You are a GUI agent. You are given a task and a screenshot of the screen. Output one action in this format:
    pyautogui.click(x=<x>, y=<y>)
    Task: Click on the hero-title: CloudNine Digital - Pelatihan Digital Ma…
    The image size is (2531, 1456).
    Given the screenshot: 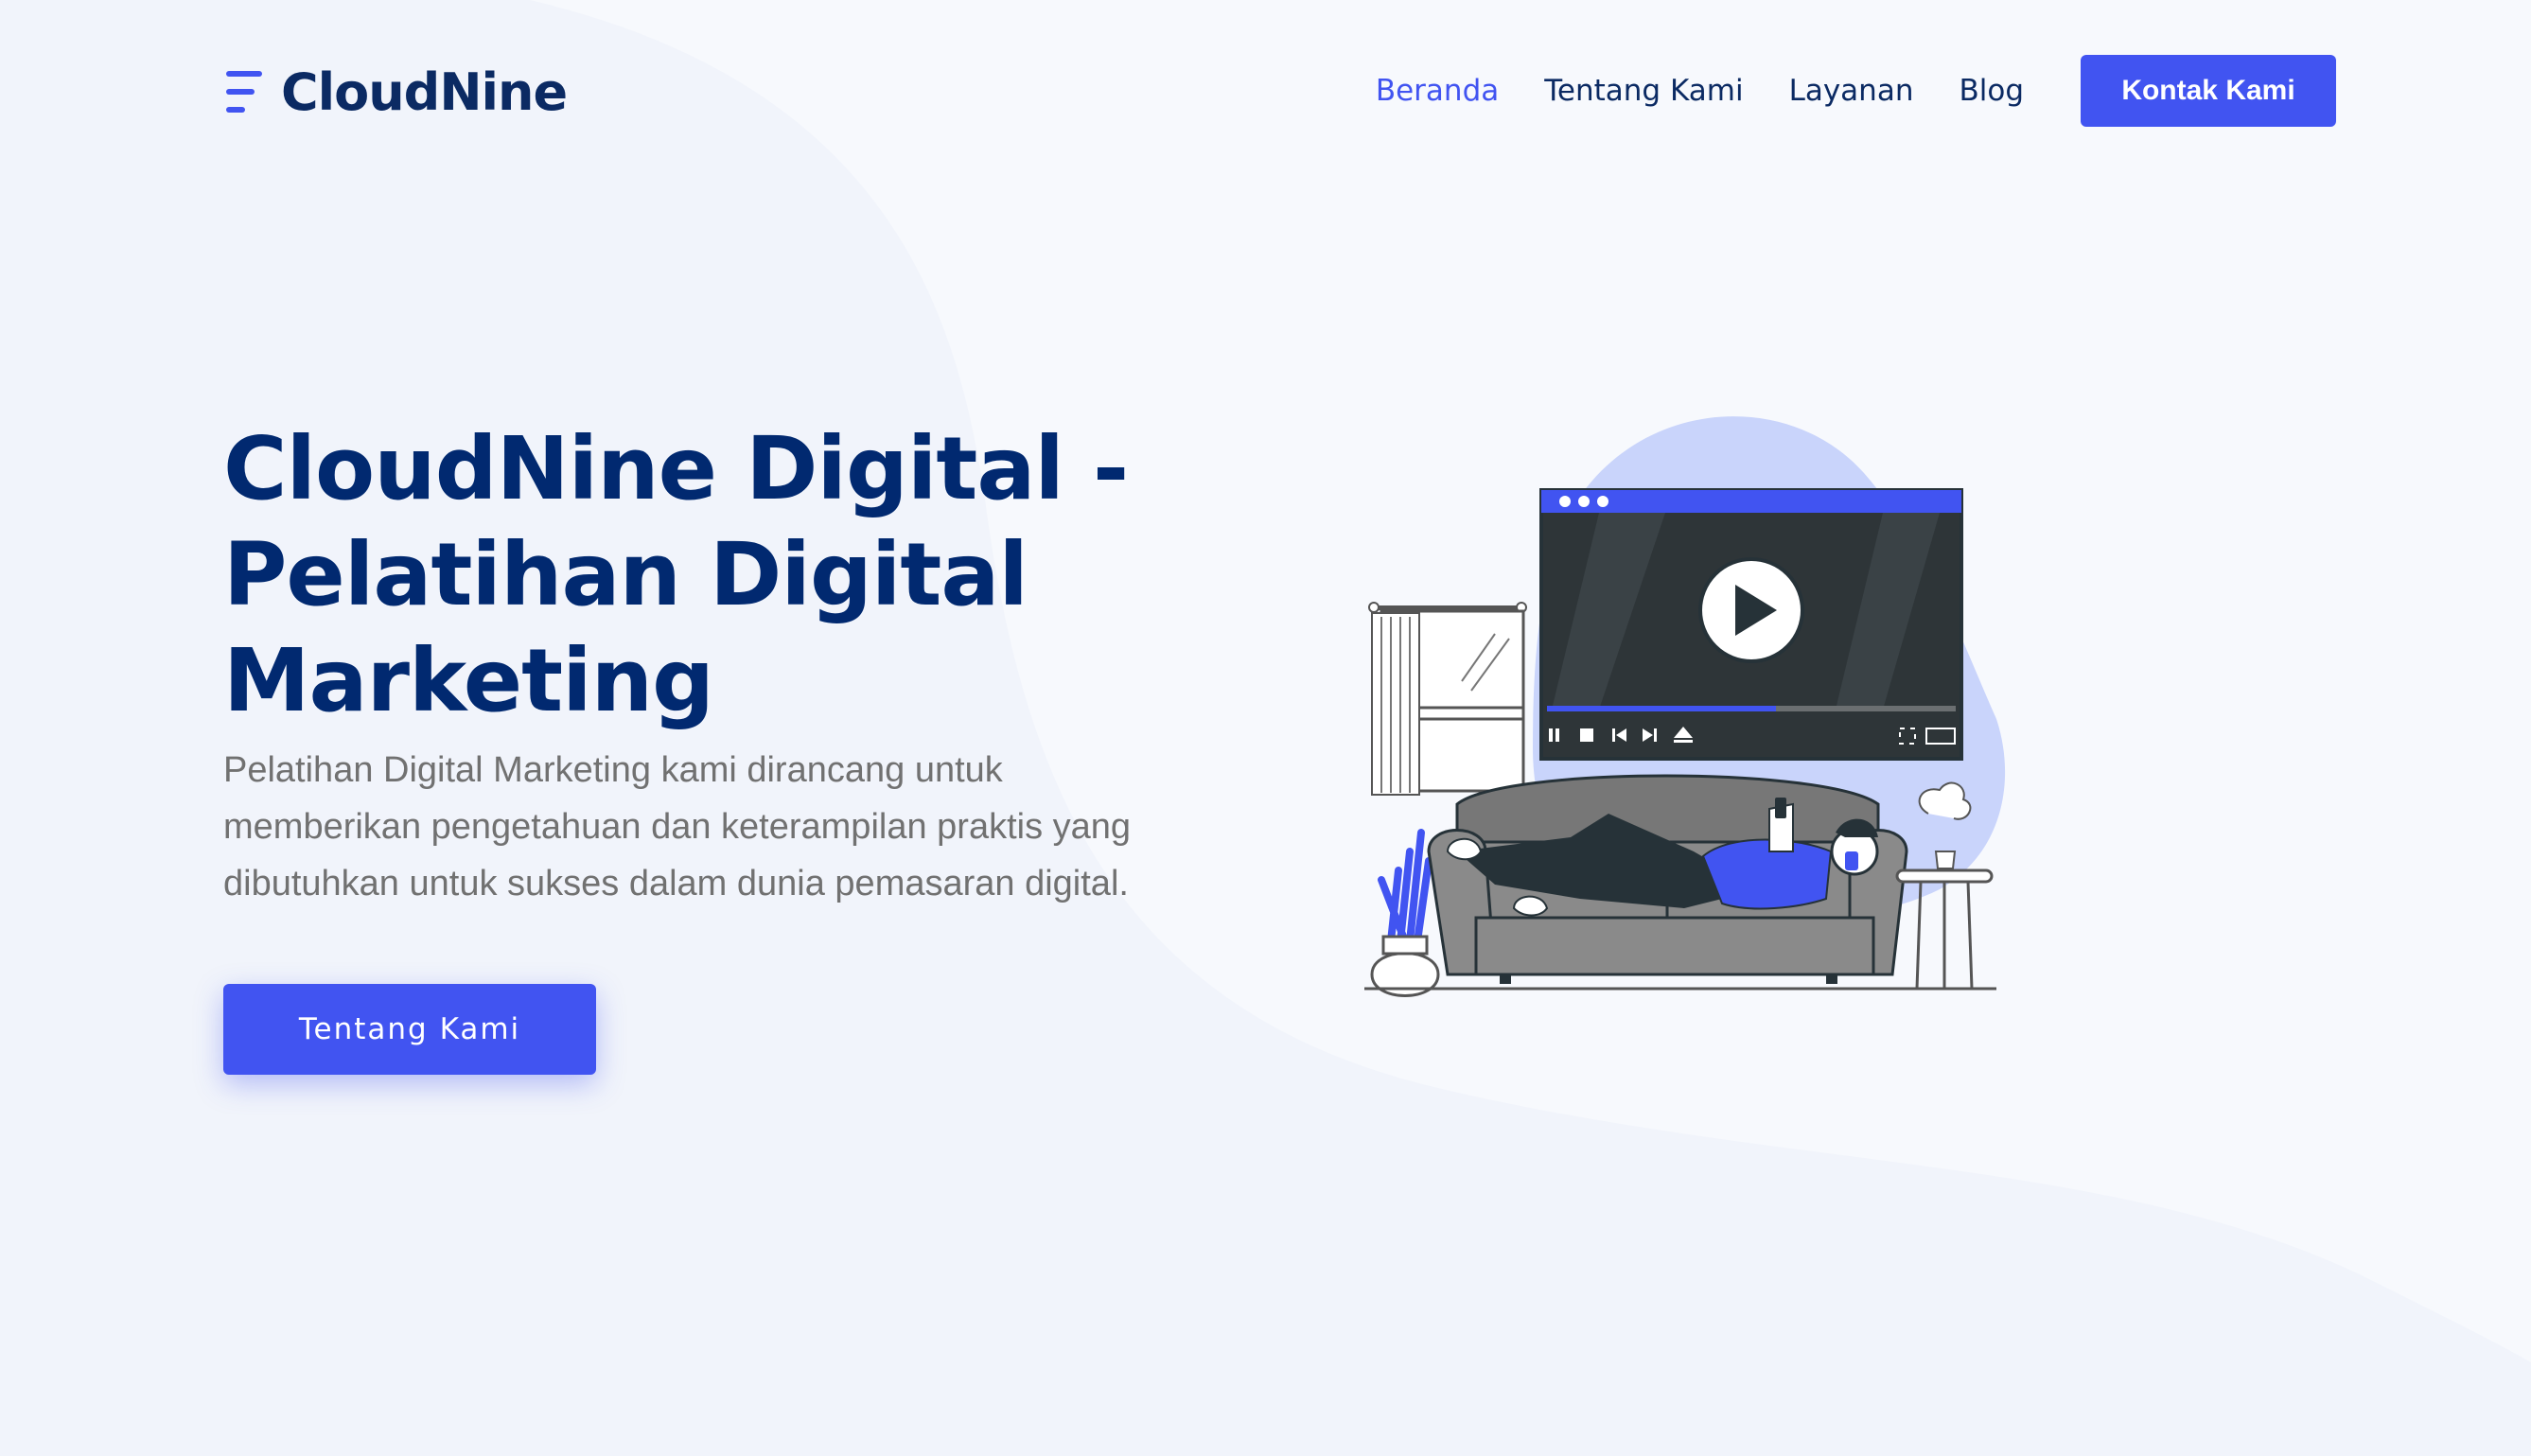 What is the action you would take?
    pyautogui.click(x=676, y=574)
    